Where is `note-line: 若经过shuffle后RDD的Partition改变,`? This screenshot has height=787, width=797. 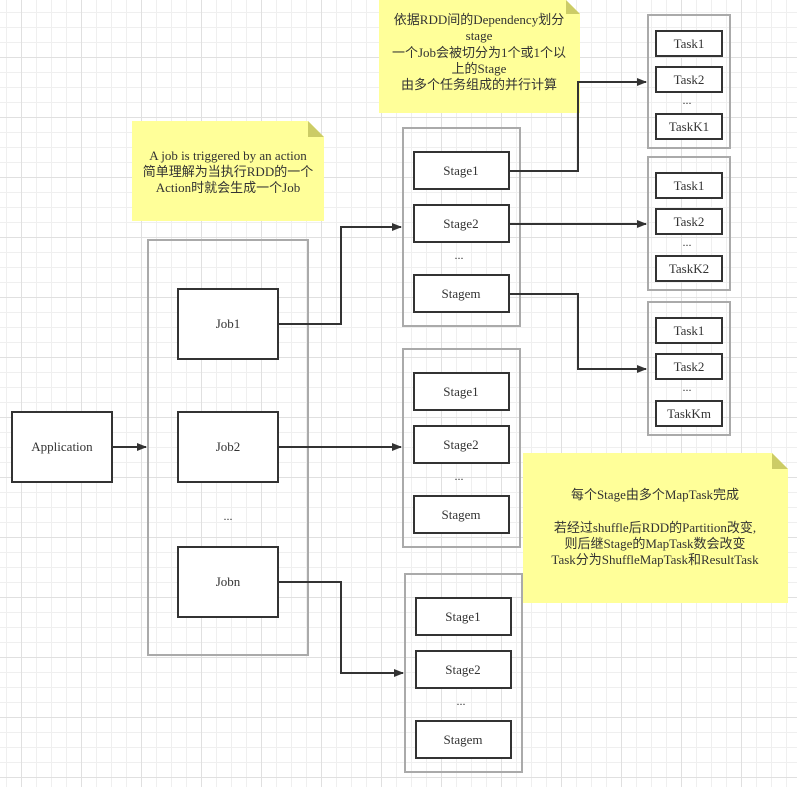
note-line: 若经过shuffle后RDD的Partition改变, is located at coordinates (655, 527).